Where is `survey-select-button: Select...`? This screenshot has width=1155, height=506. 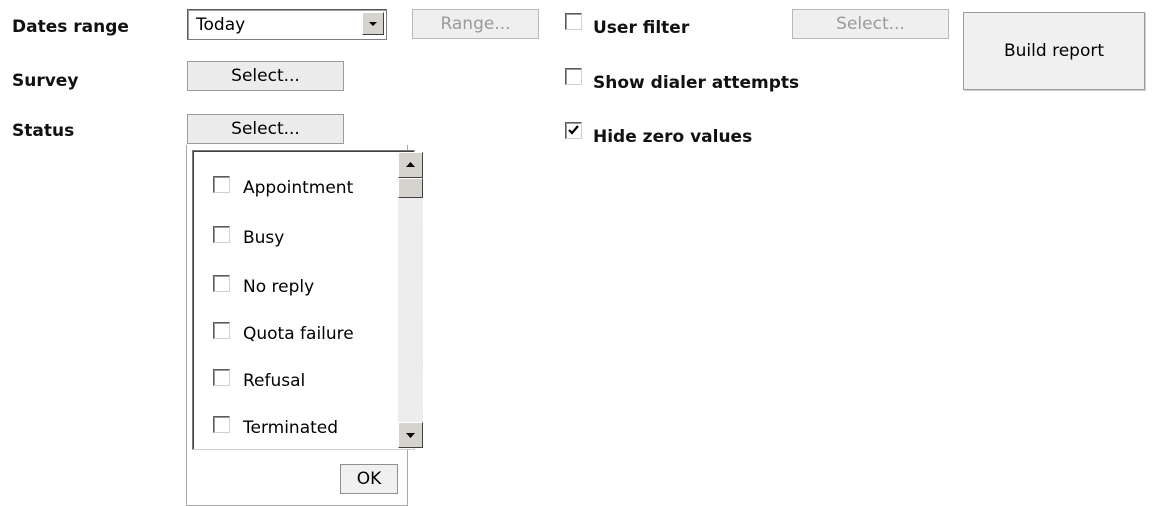 survey-select-button: Select... is located at coordinates (265, 76).